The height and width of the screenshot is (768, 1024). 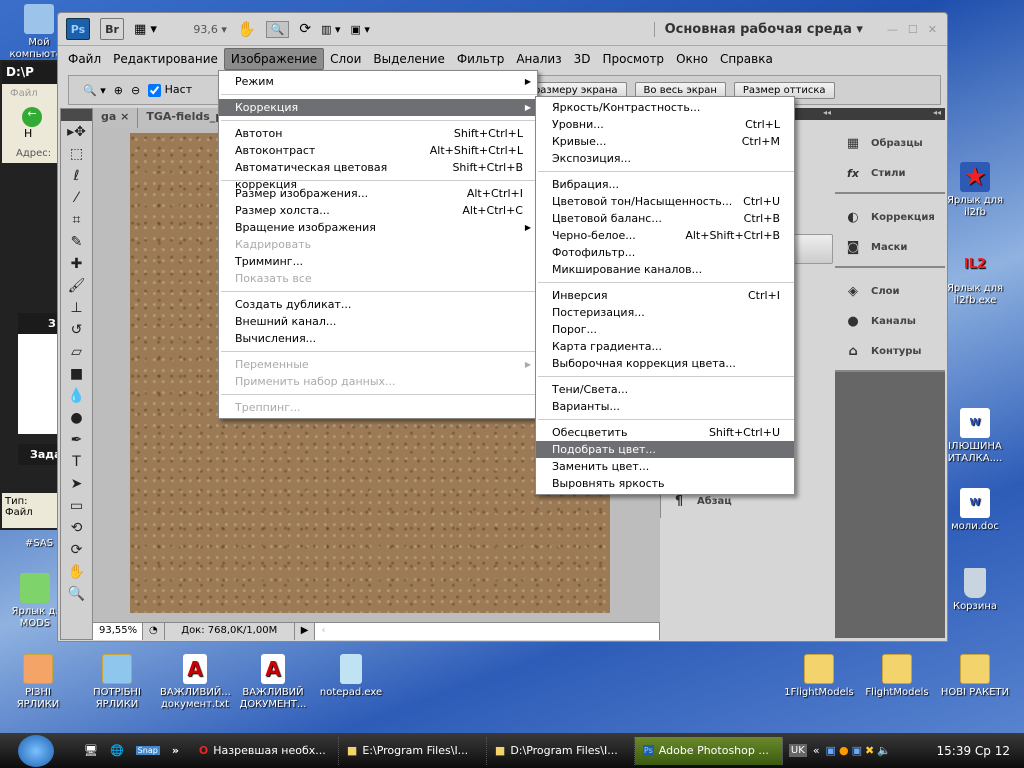 What do you see at coordinates (112, 29) in the screenshot?
I see `bridge-button: Br` at bounding box center [112, 29].